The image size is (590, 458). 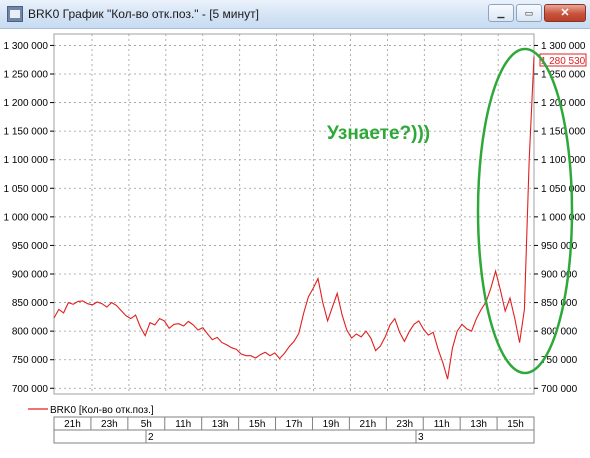 I want to click on y-tick-label-right: 1 050 000, so click(x=563, y=189).